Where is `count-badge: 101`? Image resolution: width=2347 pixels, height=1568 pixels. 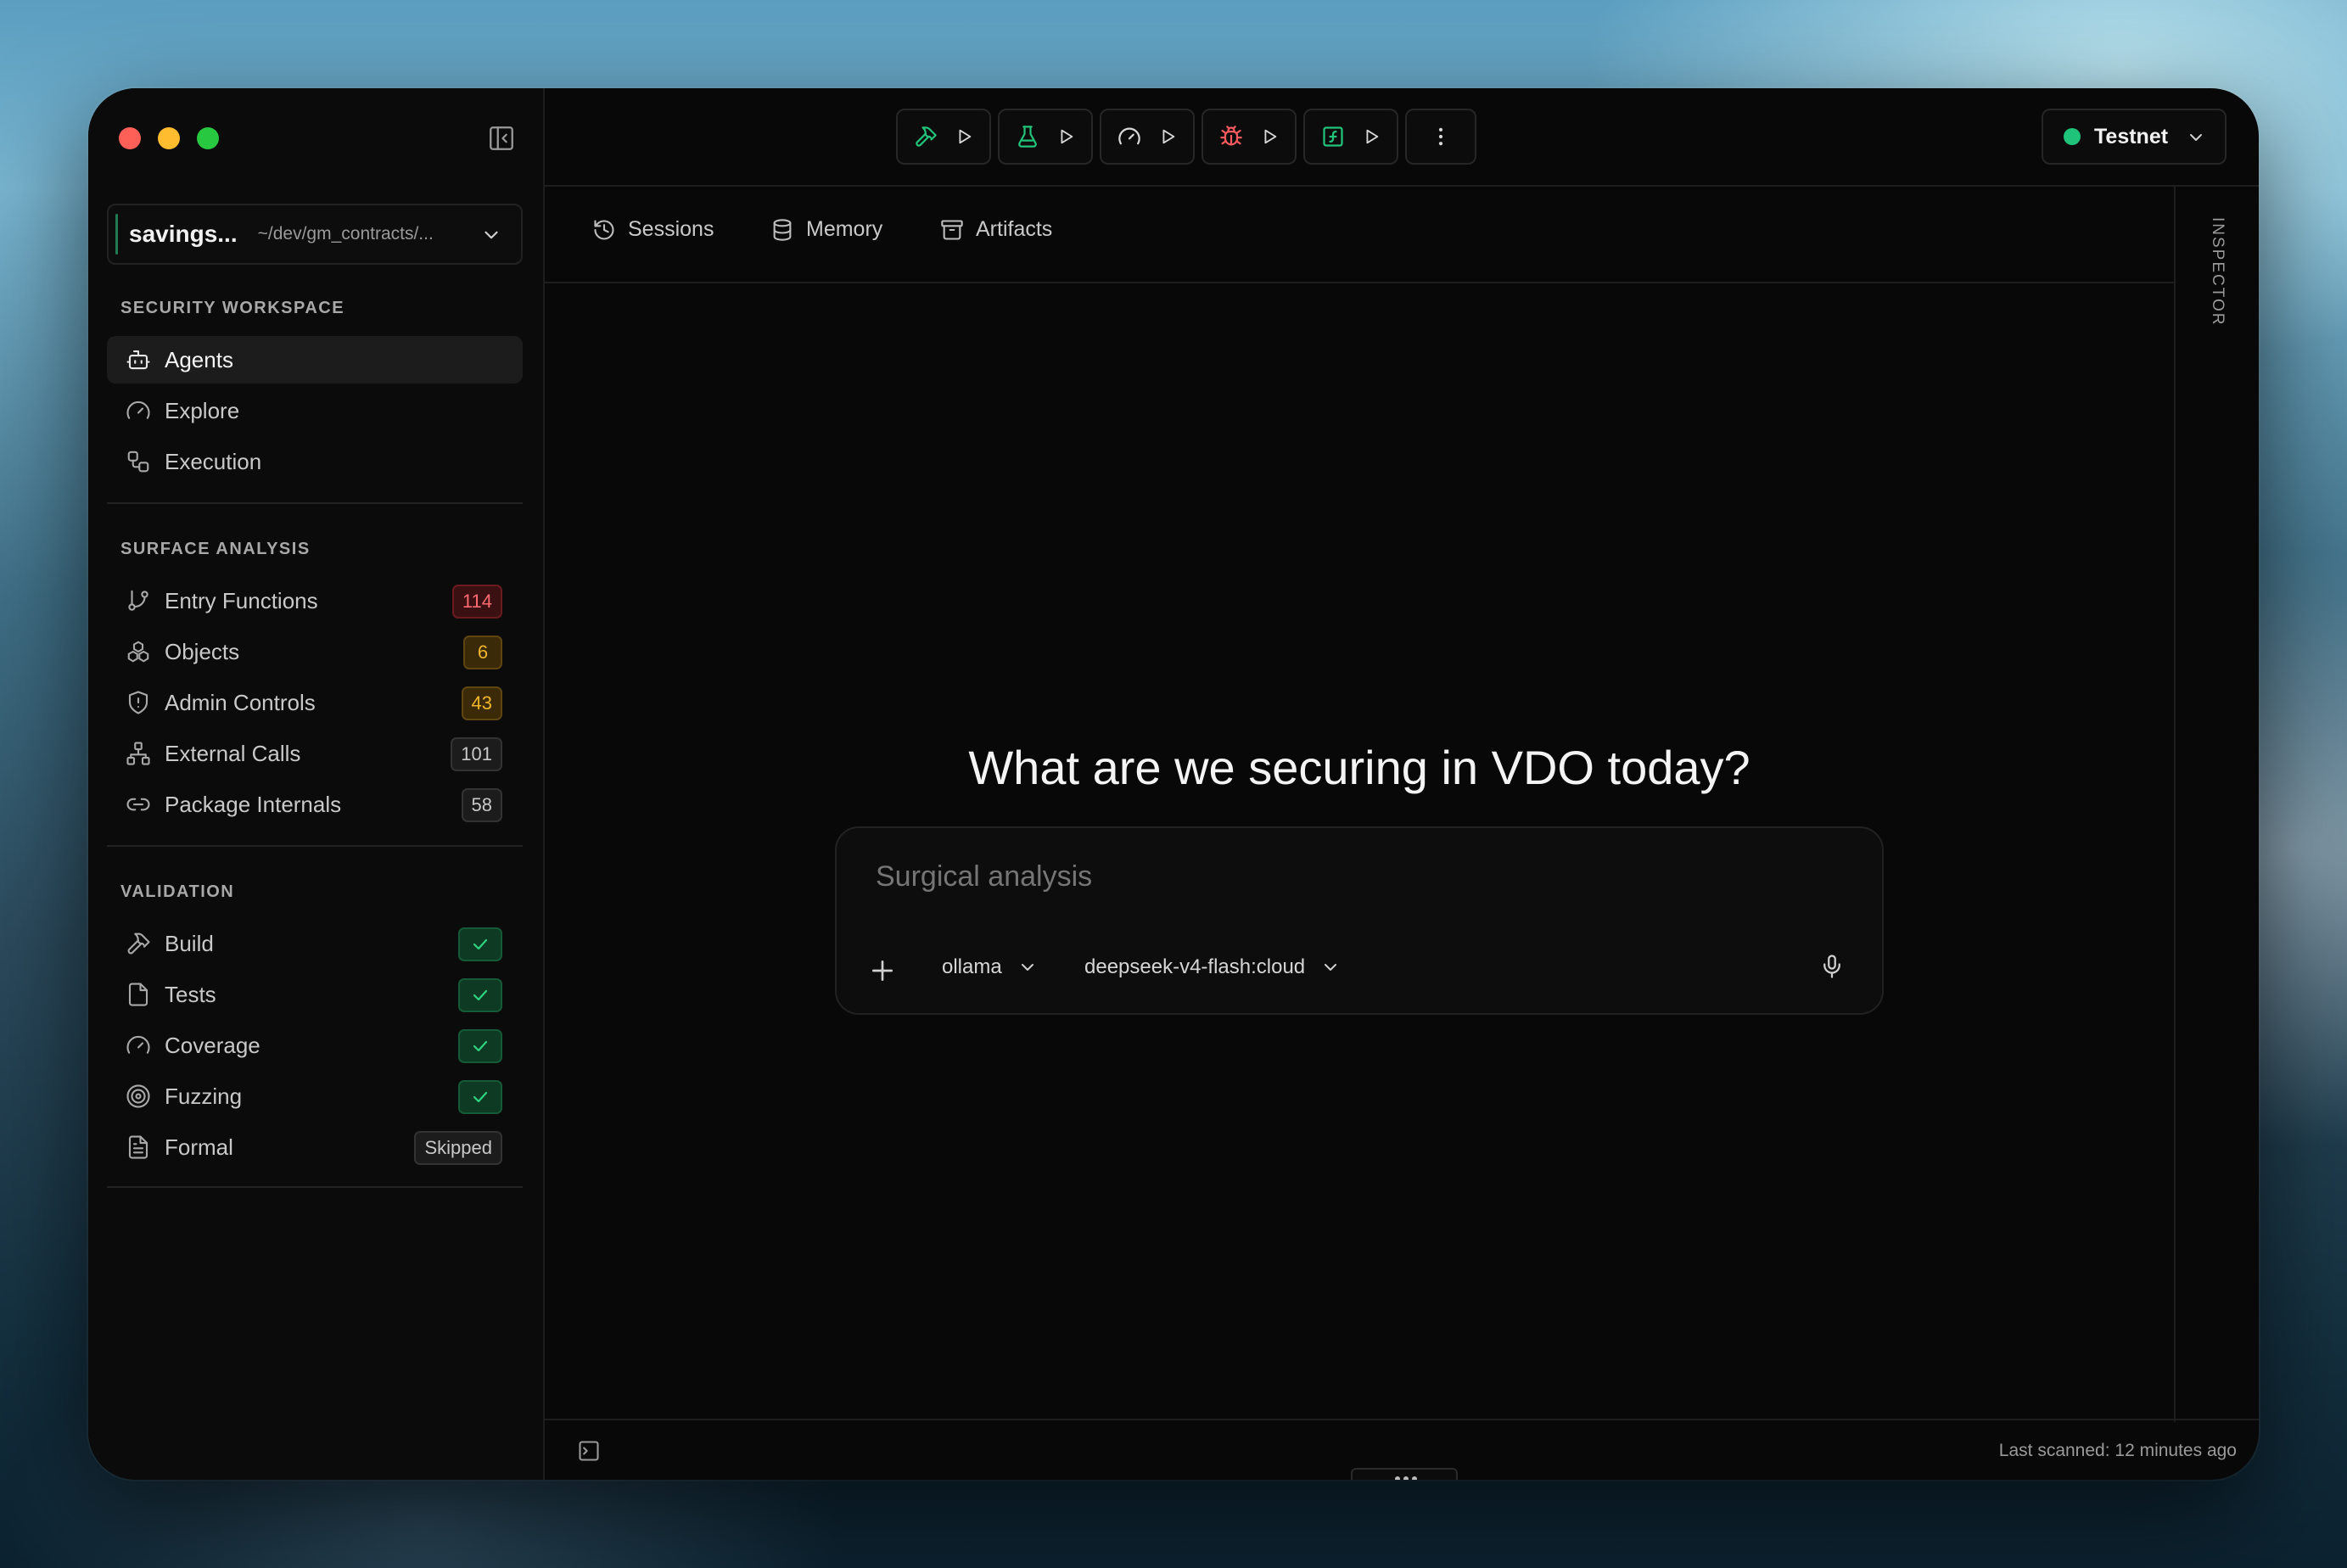
count-badge: 101 is located at coordinates (476, 754).